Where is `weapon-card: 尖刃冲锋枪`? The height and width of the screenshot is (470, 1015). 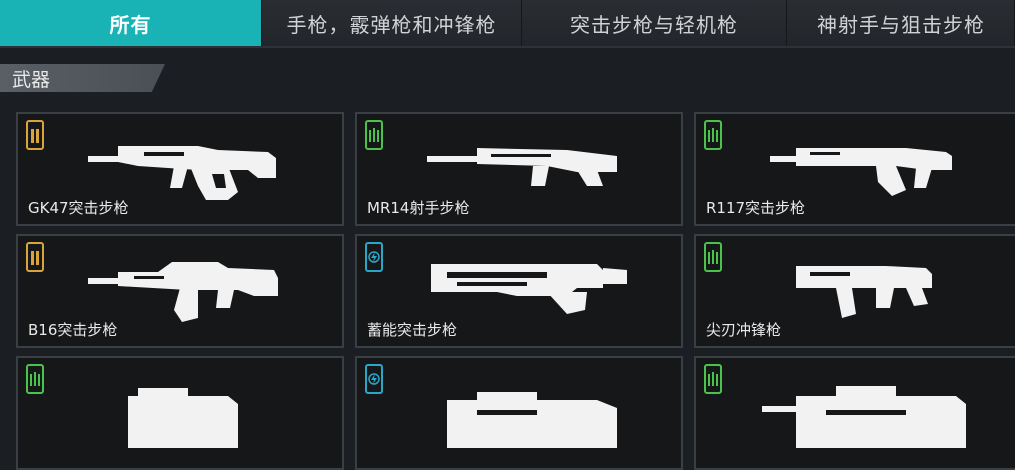 weapon-card: 尖刃冲锋枪 is located at coordinates (854, 291).